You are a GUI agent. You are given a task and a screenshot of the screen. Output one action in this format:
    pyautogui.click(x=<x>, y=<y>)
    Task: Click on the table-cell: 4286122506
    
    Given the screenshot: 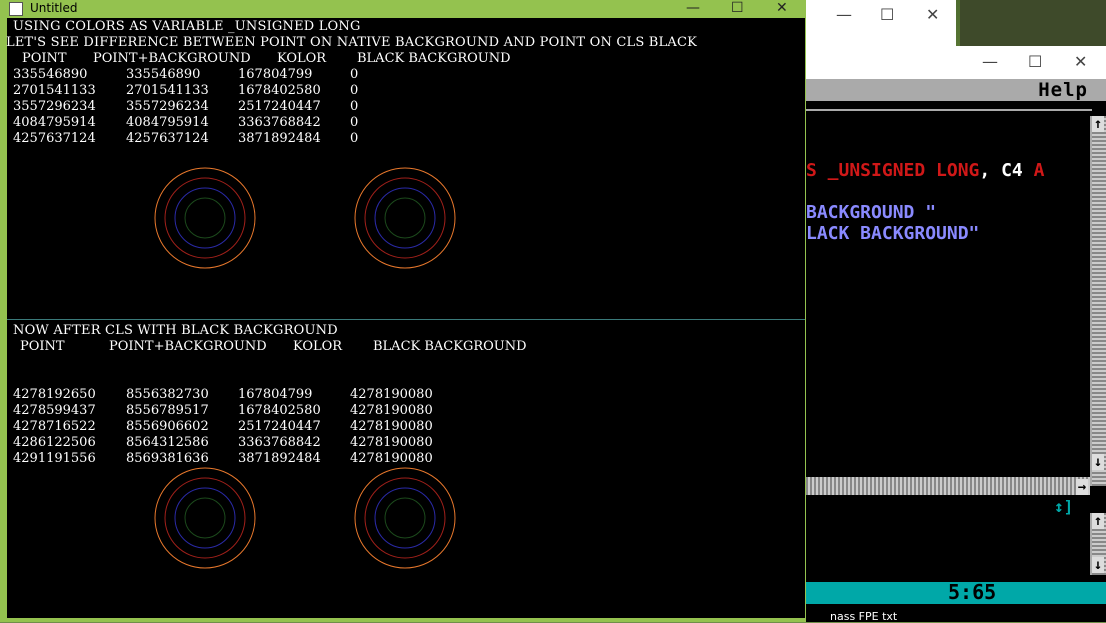 What is the action you would take?
    pyautogui.click(x=54, y=442)
    